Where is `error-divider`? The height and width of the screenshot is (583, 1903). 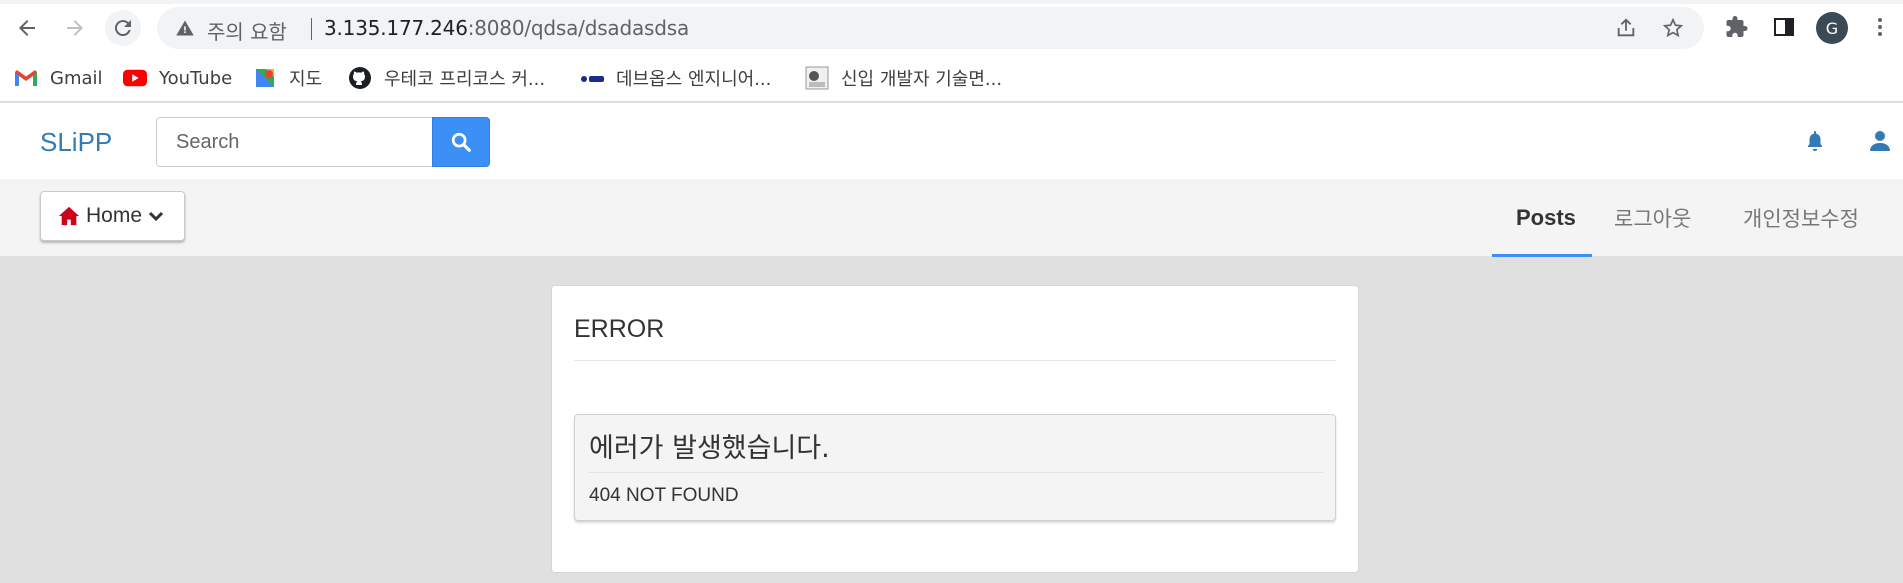
error-divider is located at coordinates (956, 472).